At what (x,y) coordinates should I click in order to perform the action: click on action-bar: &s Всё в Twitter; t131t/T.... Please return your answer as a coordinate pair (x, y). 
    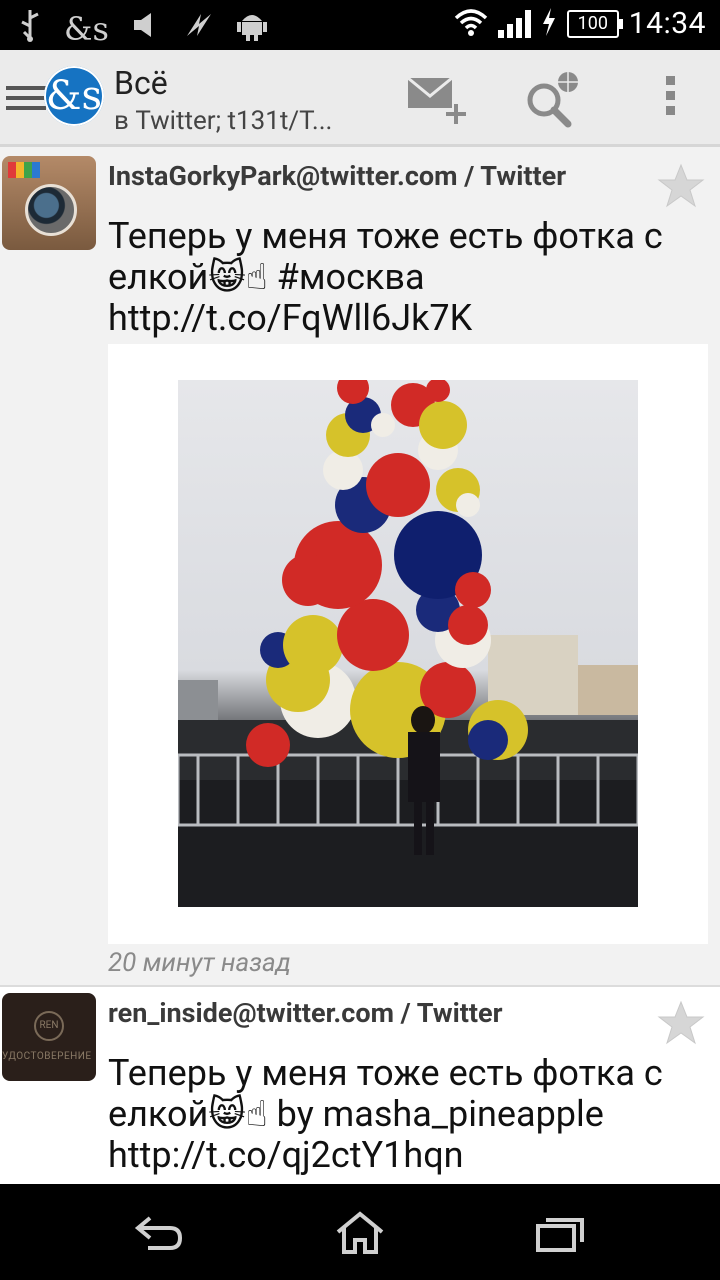
    Looking at the image, I should click on (360, 98).